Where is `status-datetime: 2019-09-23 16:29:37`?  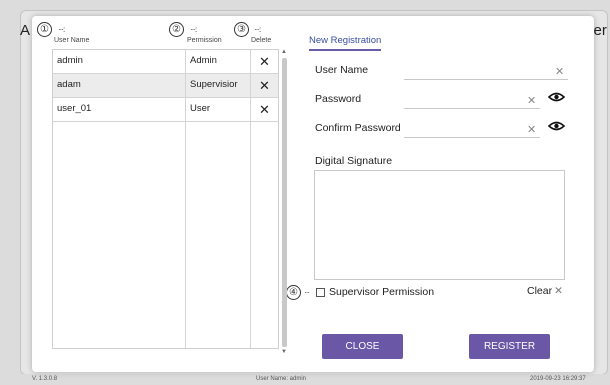
status-datetime: 2019-09-23 16:29:37 is located at coordinates (558, 379).